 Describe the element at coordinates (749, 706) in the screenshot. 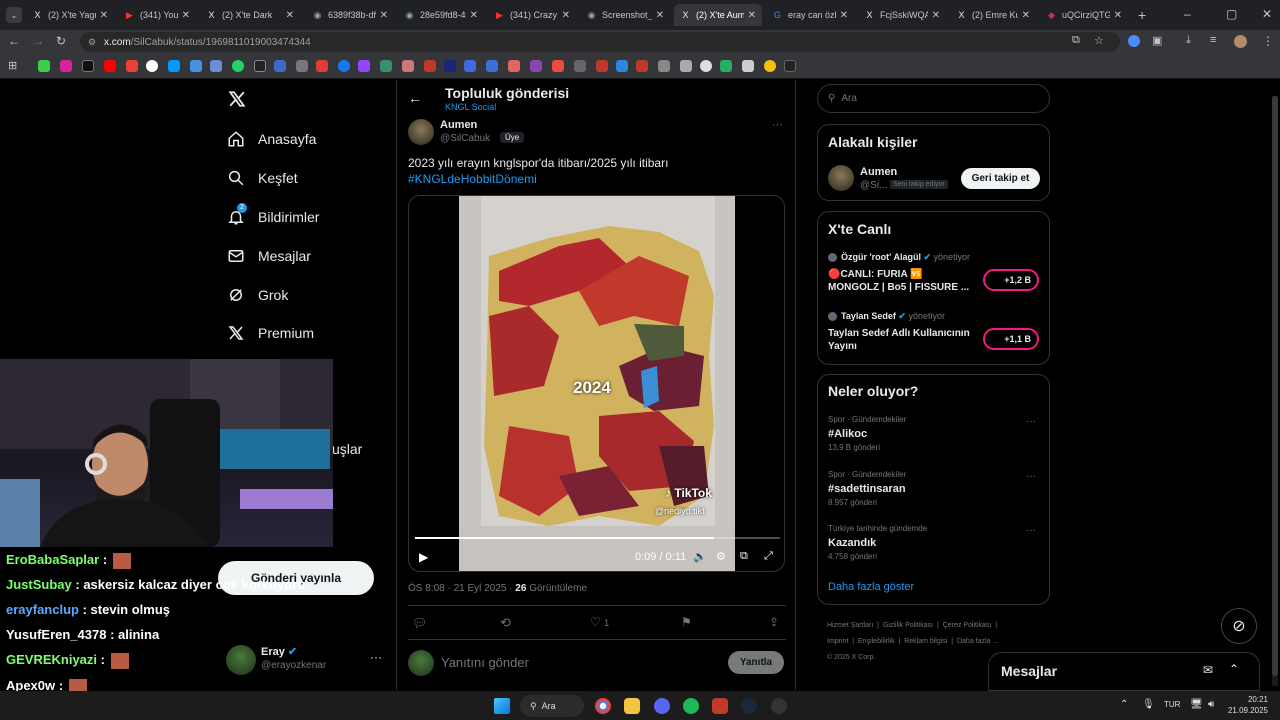

I see `steam-icon` at that location.